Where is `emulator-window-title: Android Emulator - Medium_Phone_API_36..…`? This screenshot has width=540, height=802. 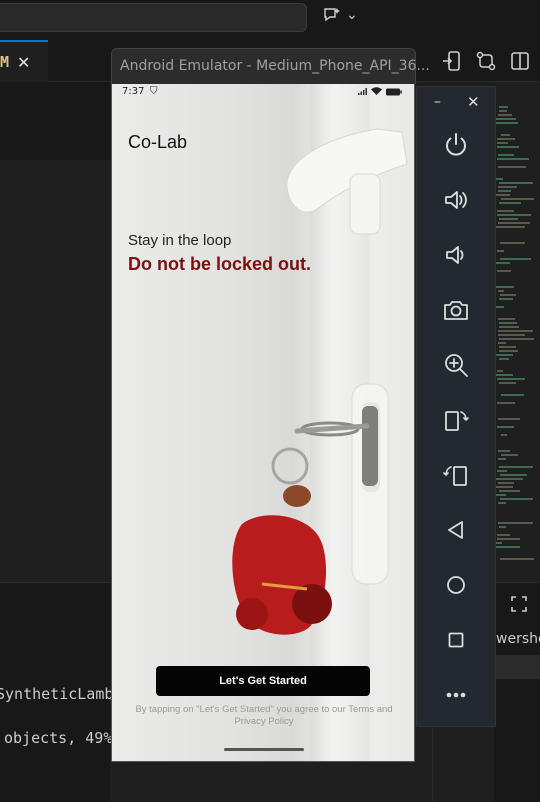
emulator-window-title: Android Emulator - Medium_Phone_API_36..… is located at coordinates (275, 66).